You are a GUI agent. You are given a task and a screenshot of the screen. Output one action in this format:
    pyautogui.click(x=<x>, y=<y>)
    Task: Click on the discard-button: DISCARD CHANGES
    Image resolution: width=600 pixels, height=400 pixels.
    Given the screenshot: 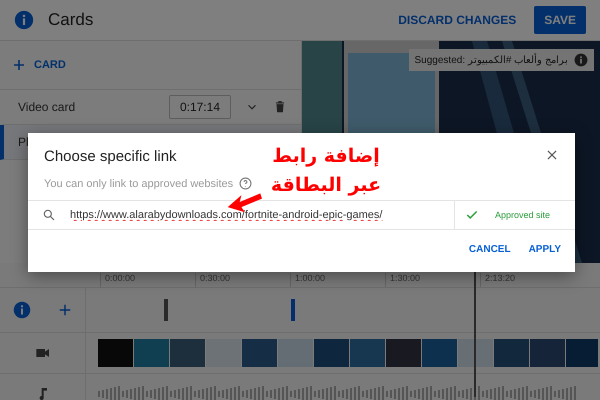 What is the action you would take?
    pyautogui.click(x=457, y=20)
    